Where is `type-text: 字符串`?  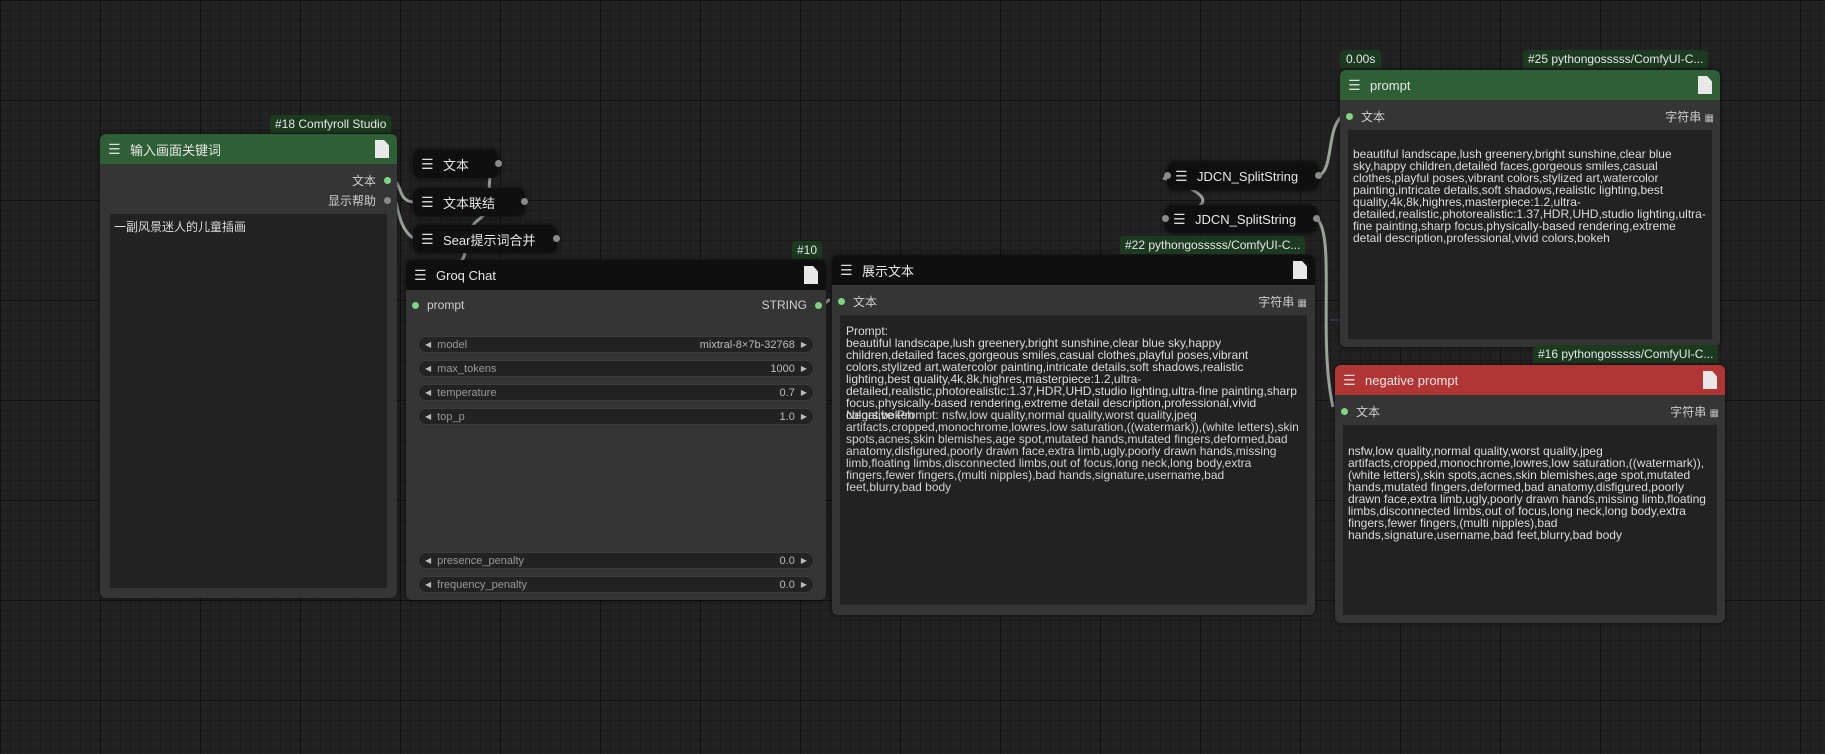
type-text: 字符串 is located at coordinates (1276, 302).